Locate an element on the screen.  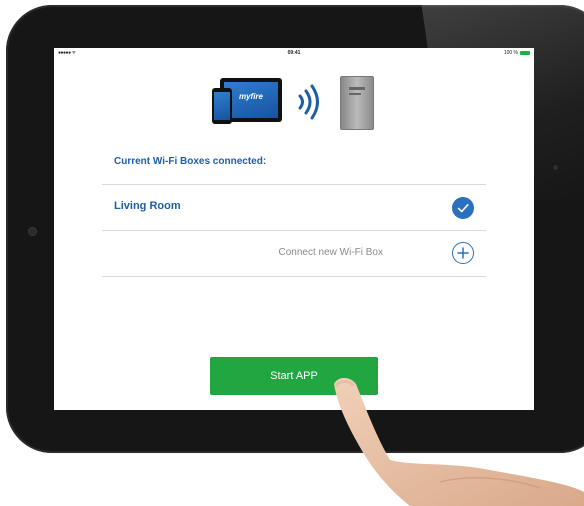
camera-icon is located at coordinates (555, 167).